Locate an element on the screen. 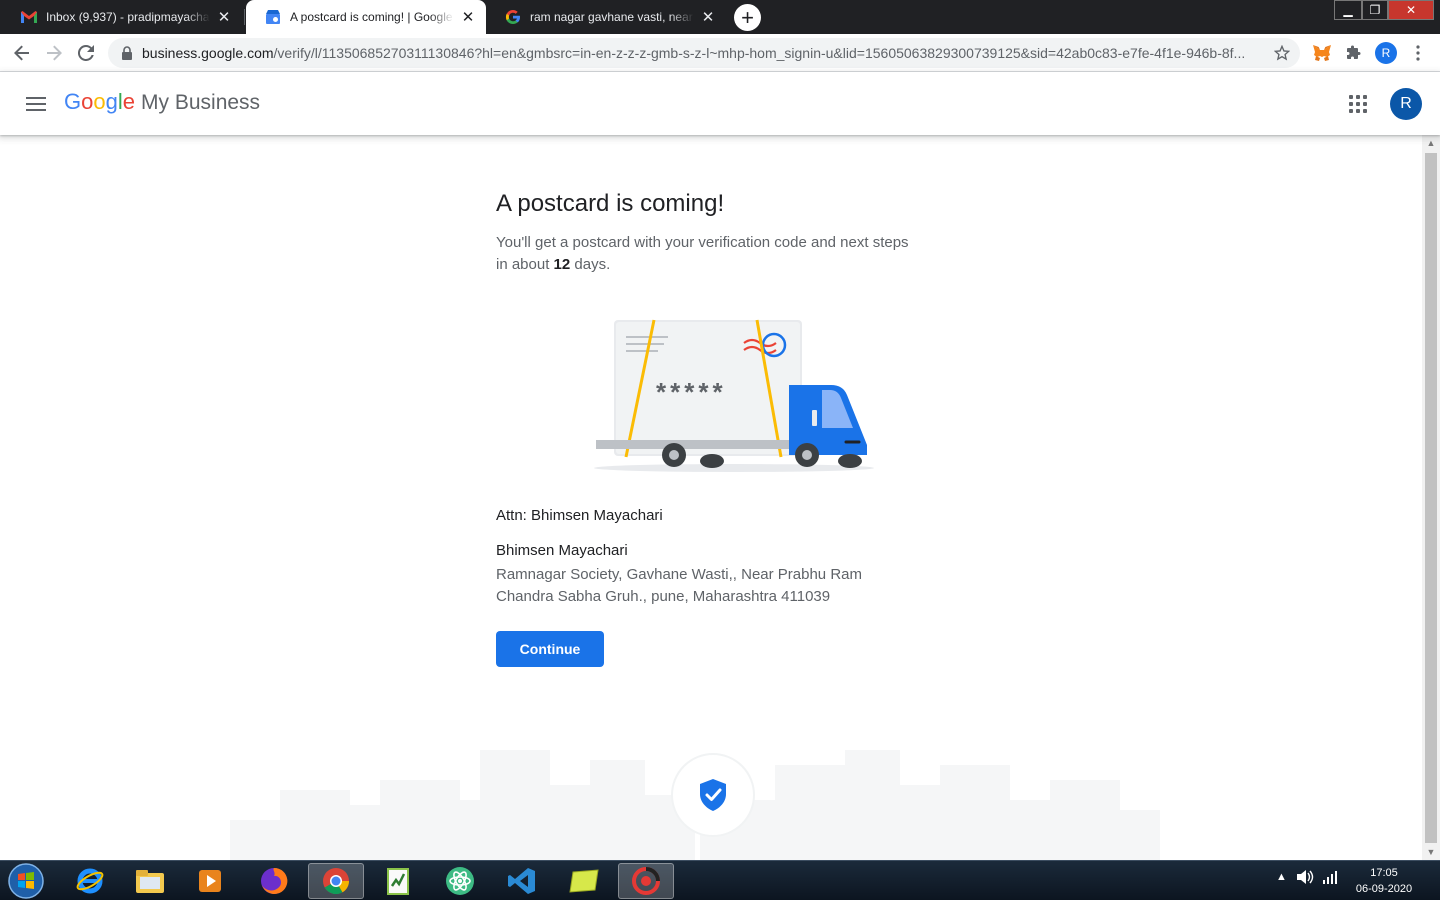  google-wordmark: Google is located at coordinates (99, 102).